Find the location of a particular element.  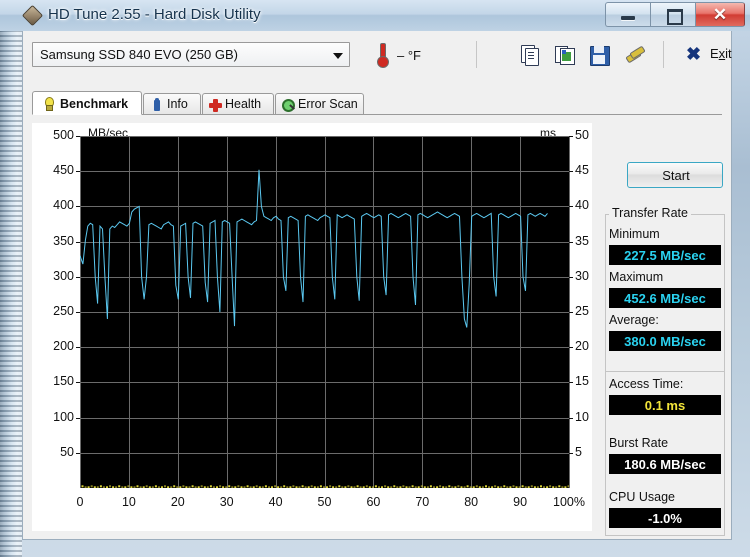

bulb-icon is located at coordinates (48, 103).